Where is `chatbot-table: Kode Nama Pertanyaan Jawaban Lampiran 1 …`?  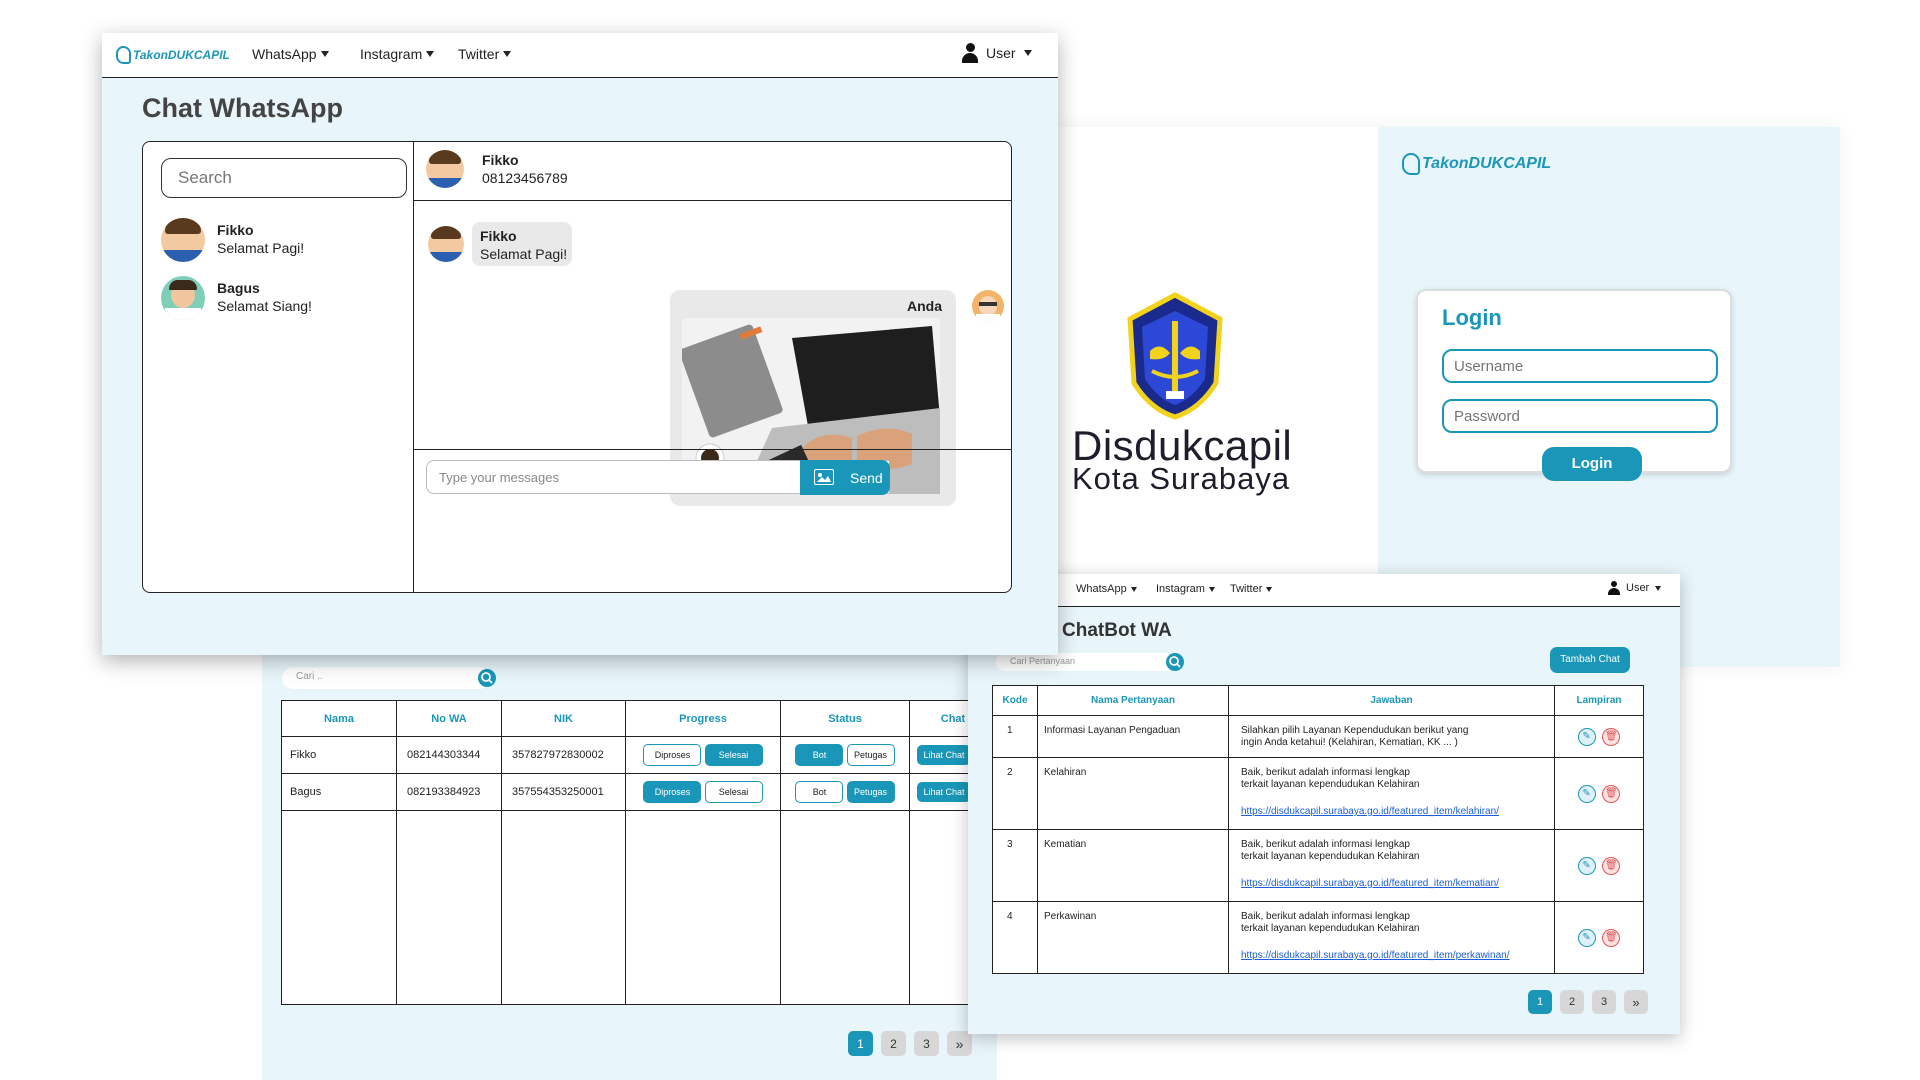
chatbot-table: Kode Nama Pertanyaan Jawaban Lampiran 1 … is located at coordinates (1318, 829).